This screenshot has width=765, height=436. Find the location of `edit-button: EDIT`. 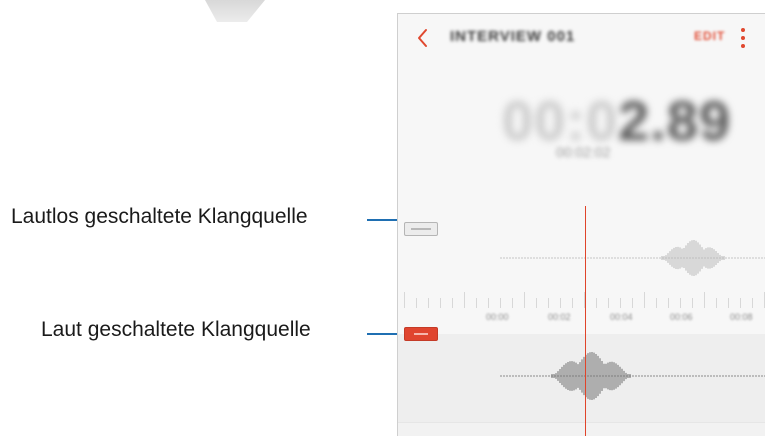

edit-button: EDIT is located at coordinates (709, 36).